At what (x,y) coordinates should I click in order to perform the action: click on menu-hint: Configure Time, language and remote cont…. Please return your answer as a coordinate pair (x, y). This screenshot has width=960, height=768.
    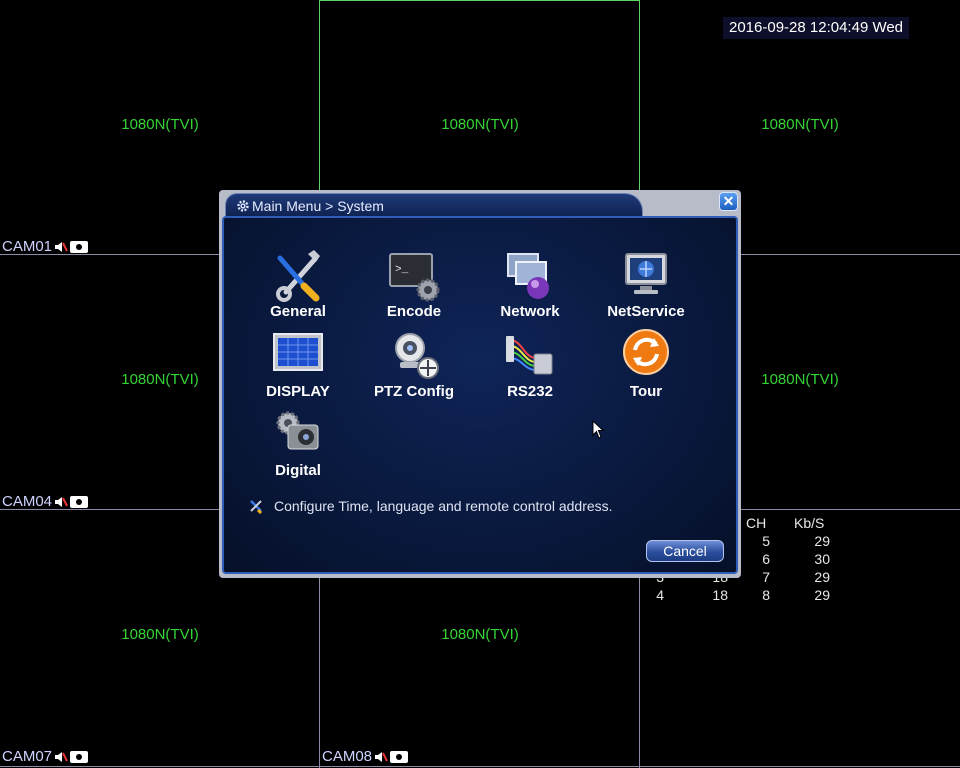
    Looking at the image, I should click on (430, 506).